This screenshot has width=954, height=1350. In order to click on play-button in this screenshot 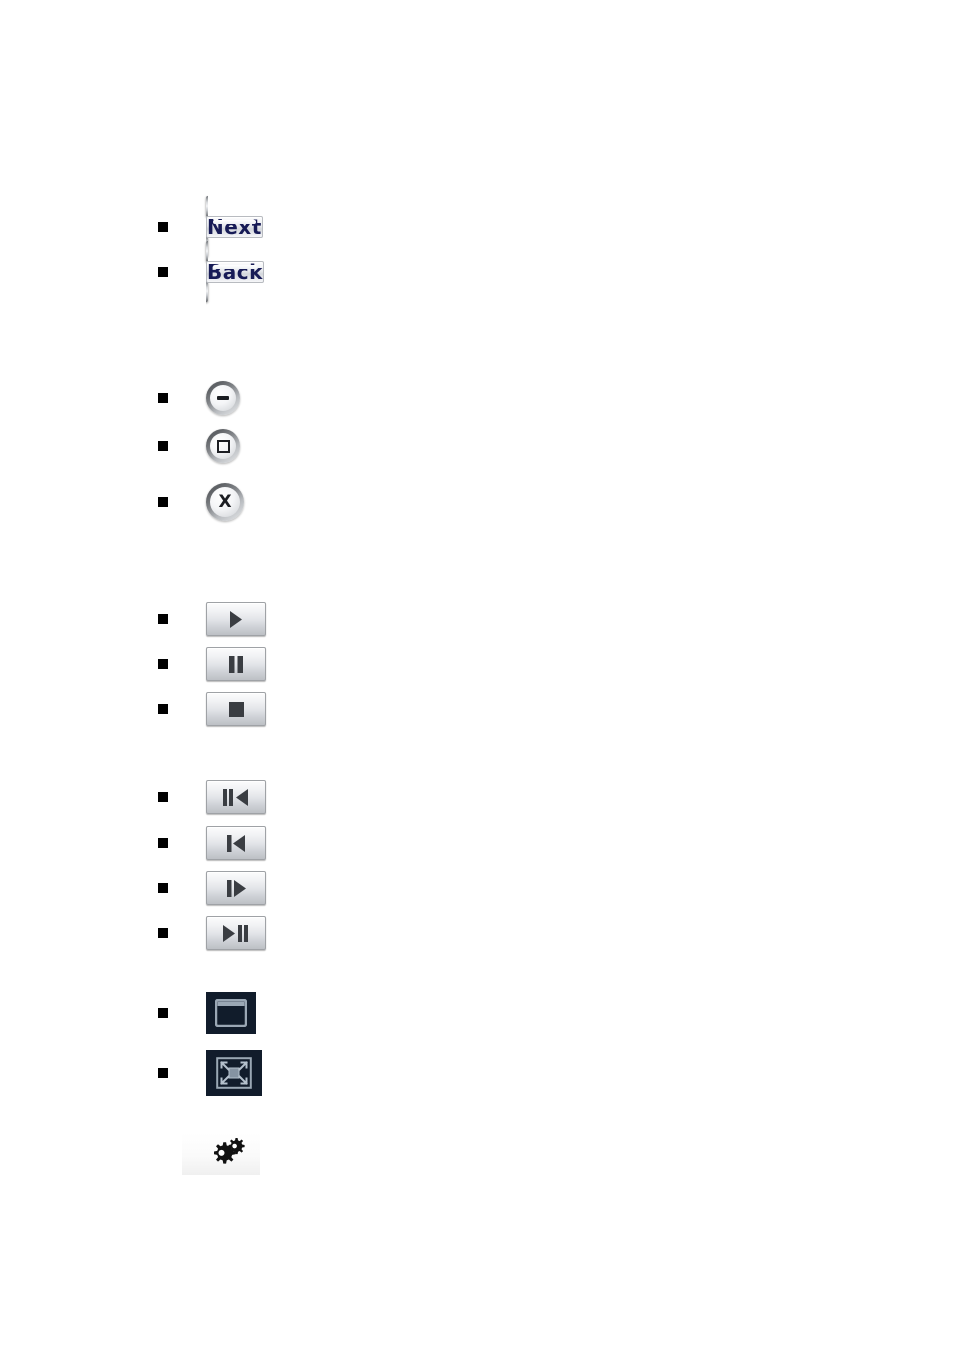, I will do `click(236, 619)`.